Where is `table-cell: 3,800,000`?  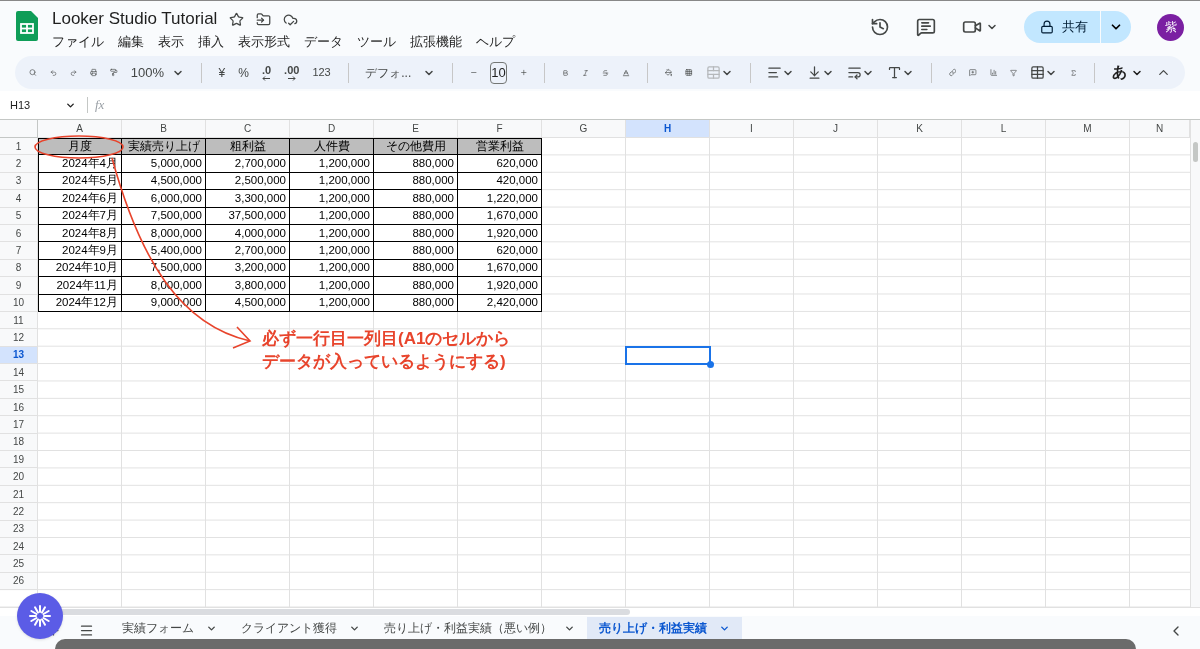 table-cell: 3,800,000 is located at coordinates (248, 286).